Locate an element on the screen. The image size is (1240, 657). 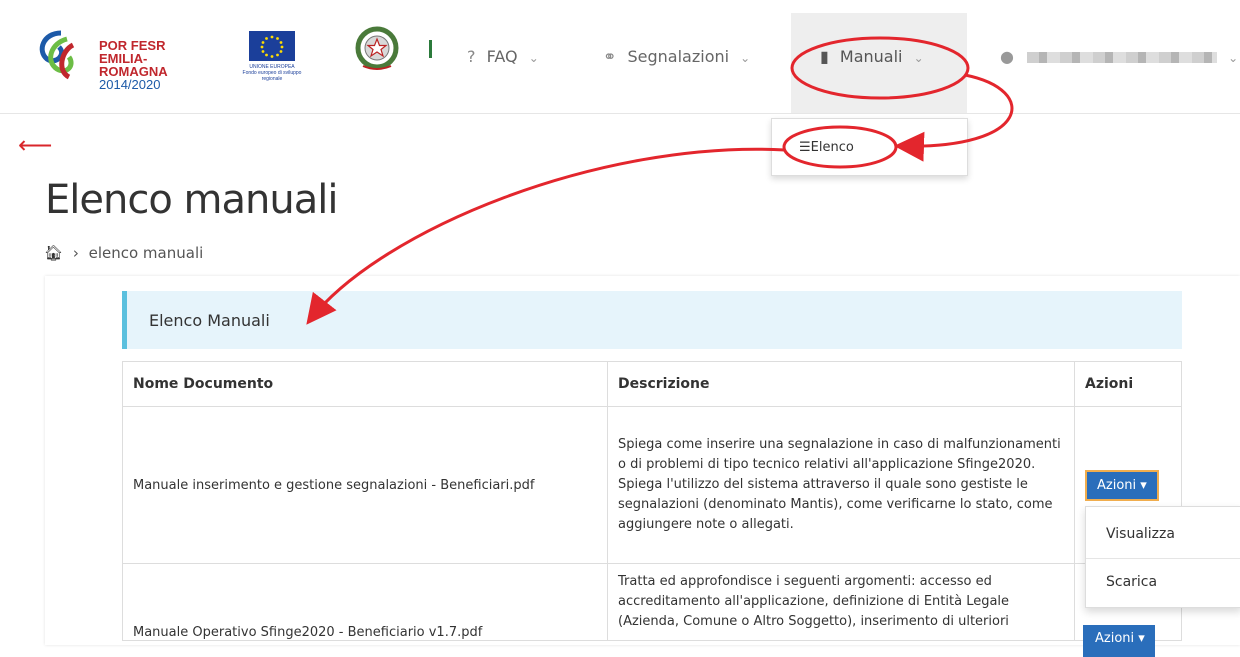
nav-segnalazioni-label: Segnalazioni is located at coordinates (678, 56).